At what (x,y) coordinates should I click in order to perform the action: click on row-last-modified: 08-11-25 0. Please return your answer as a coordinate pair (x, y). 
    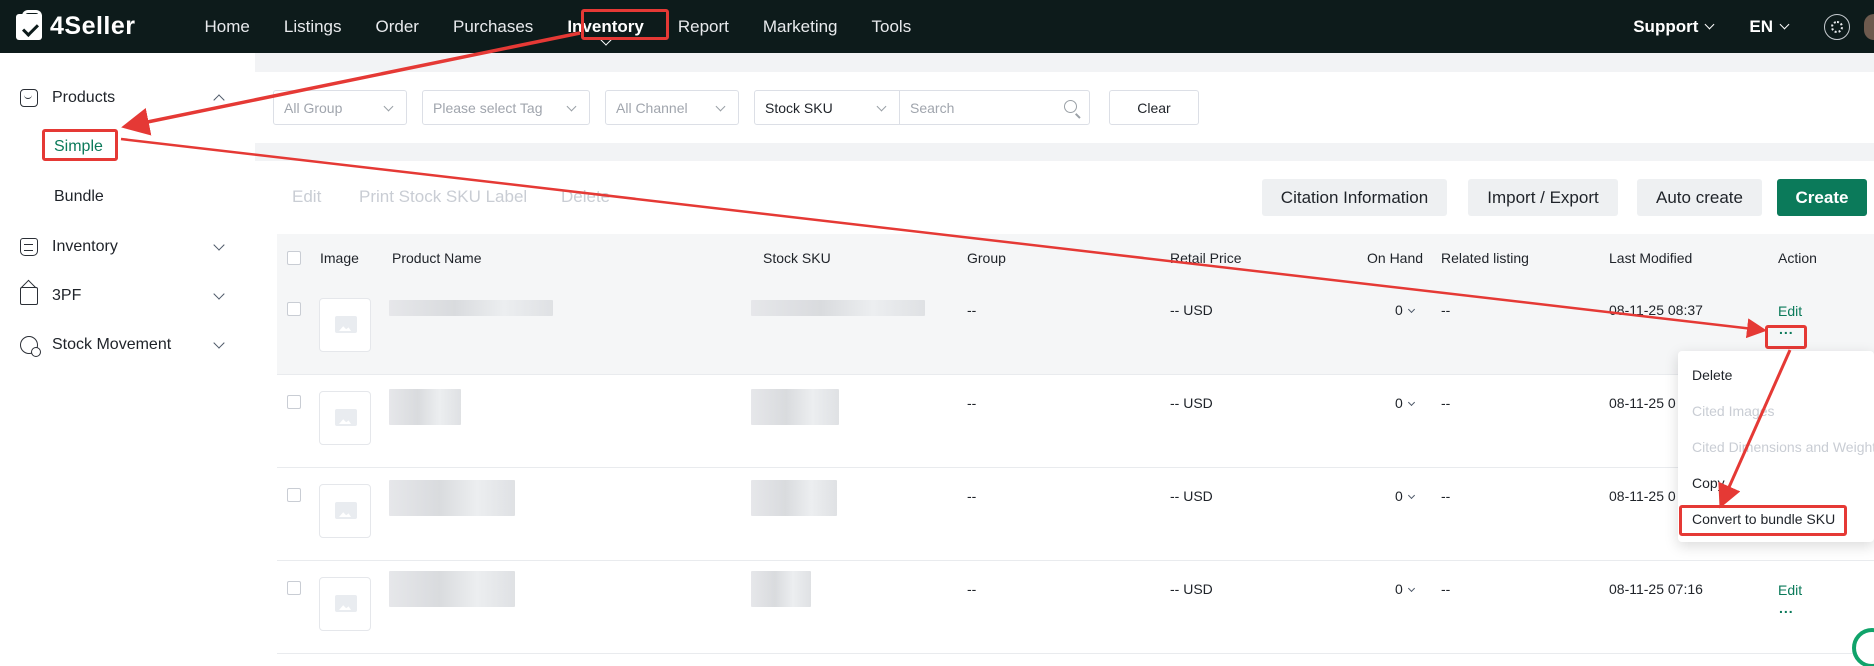
    Looking at the image, I should click on (1642, 403).